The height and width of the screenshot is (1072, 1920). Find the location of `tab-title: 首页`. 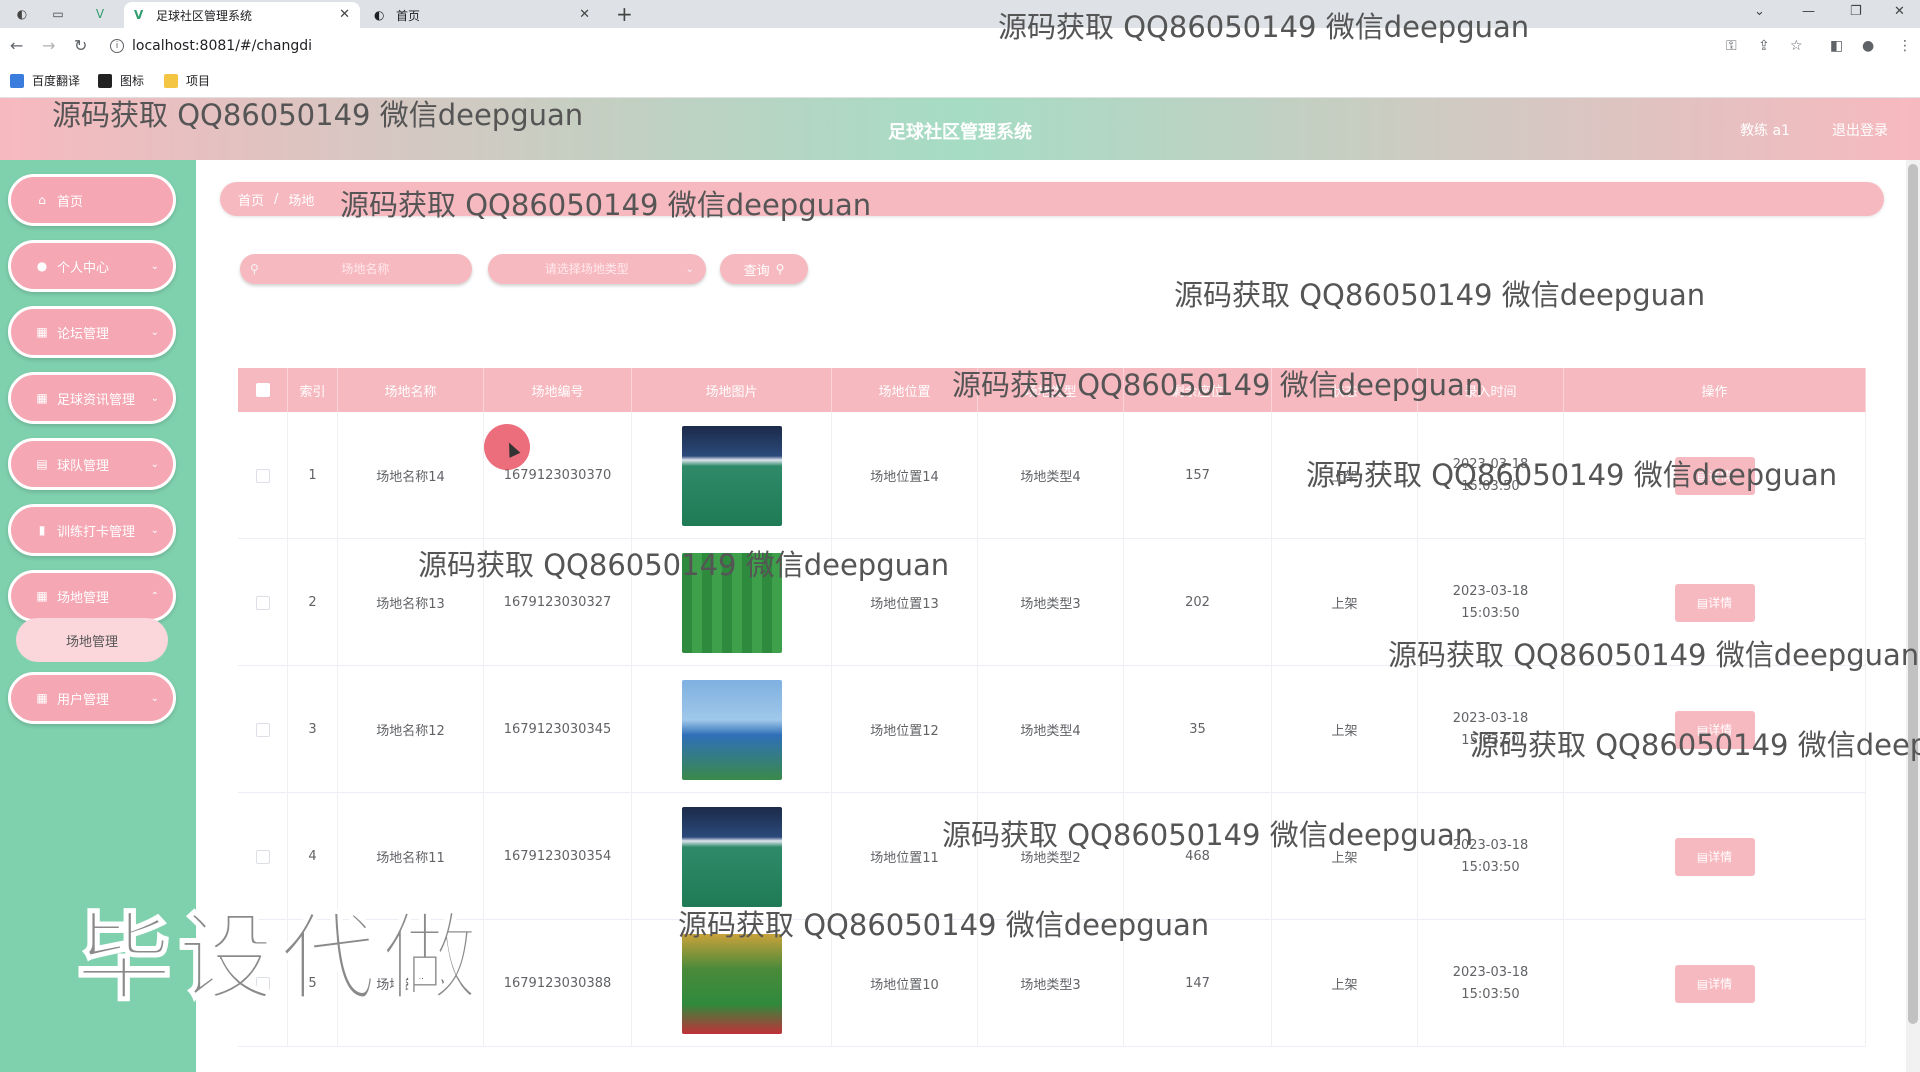

tab-title: 首页 is located at coordinates (408, 15).